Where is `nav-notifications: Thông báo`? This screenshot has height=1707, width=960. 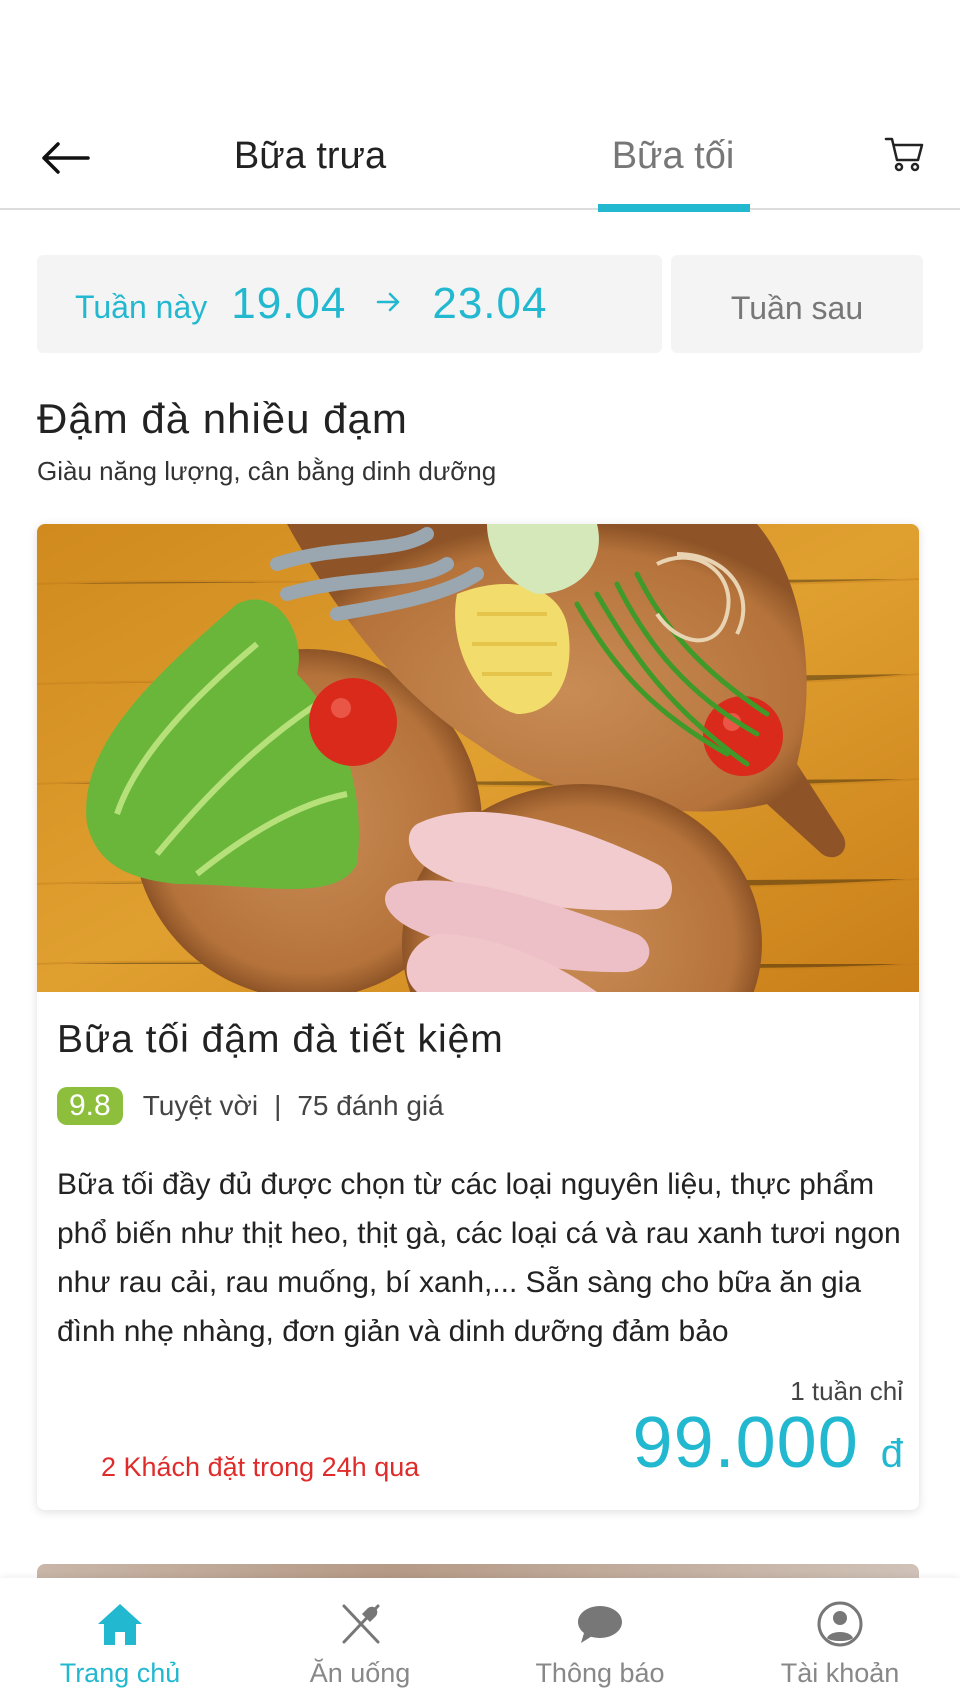
nav-notifications: Thông báo is located at coordinates (600, 1642).